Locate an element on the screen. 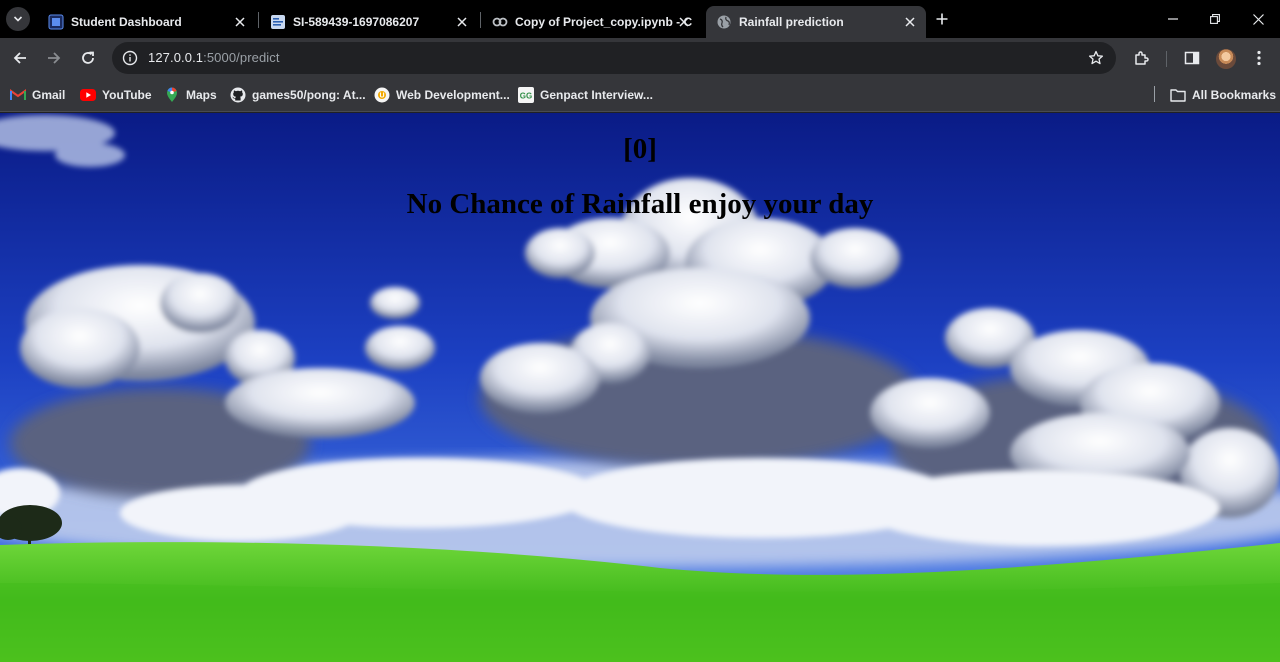  restore-button is located at coordinates (1215, 19).